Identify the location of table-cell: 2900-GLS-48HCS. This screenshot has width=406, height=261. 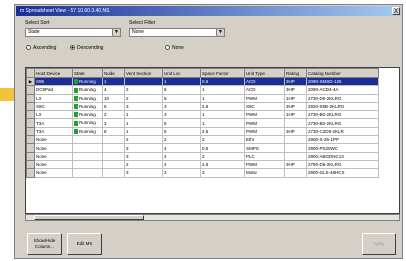
(342, 173).